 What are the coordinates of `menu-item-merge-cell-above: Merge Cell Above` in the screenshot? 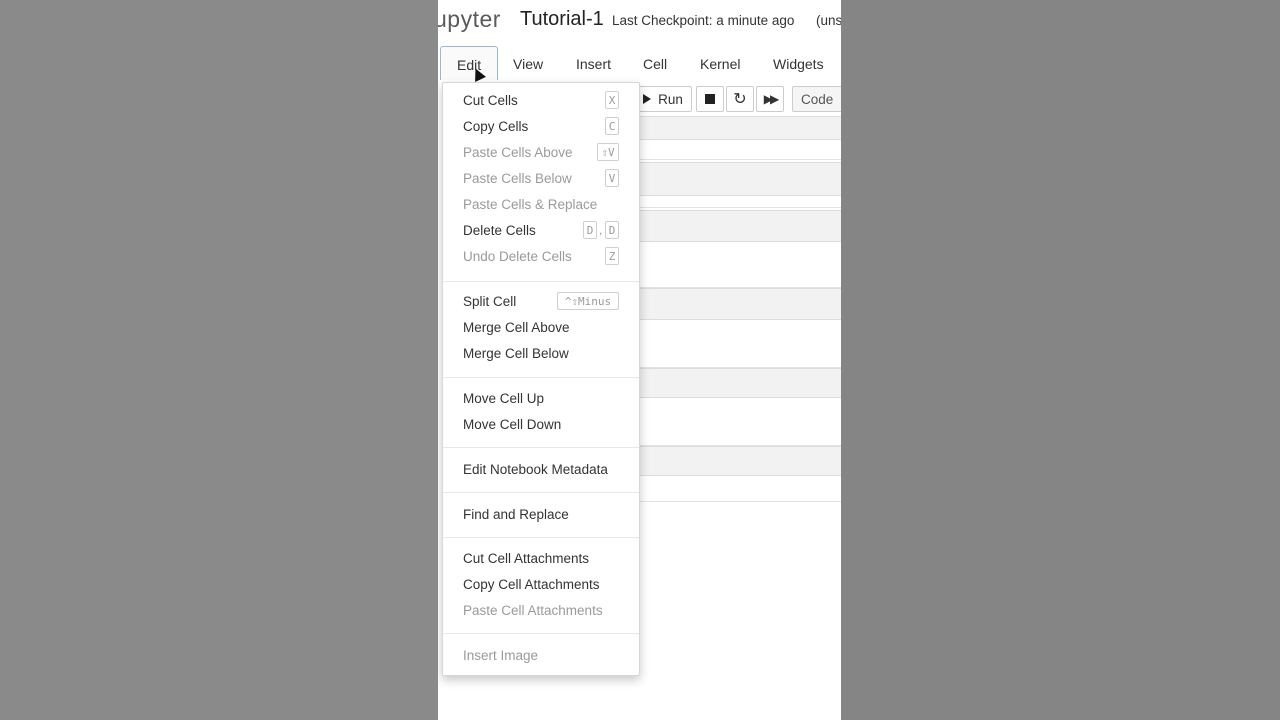 It's located at (516, 327).